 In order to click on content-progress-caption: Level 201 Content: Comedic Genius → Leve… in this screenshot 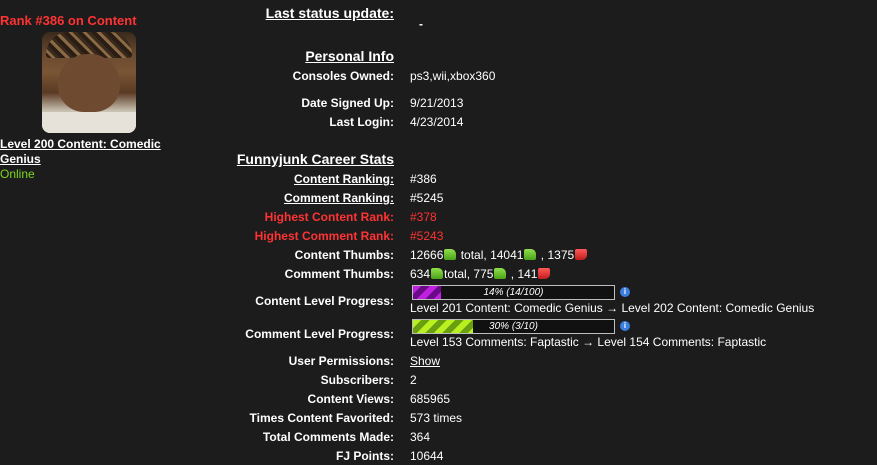, I will do `click(612, 308)`.